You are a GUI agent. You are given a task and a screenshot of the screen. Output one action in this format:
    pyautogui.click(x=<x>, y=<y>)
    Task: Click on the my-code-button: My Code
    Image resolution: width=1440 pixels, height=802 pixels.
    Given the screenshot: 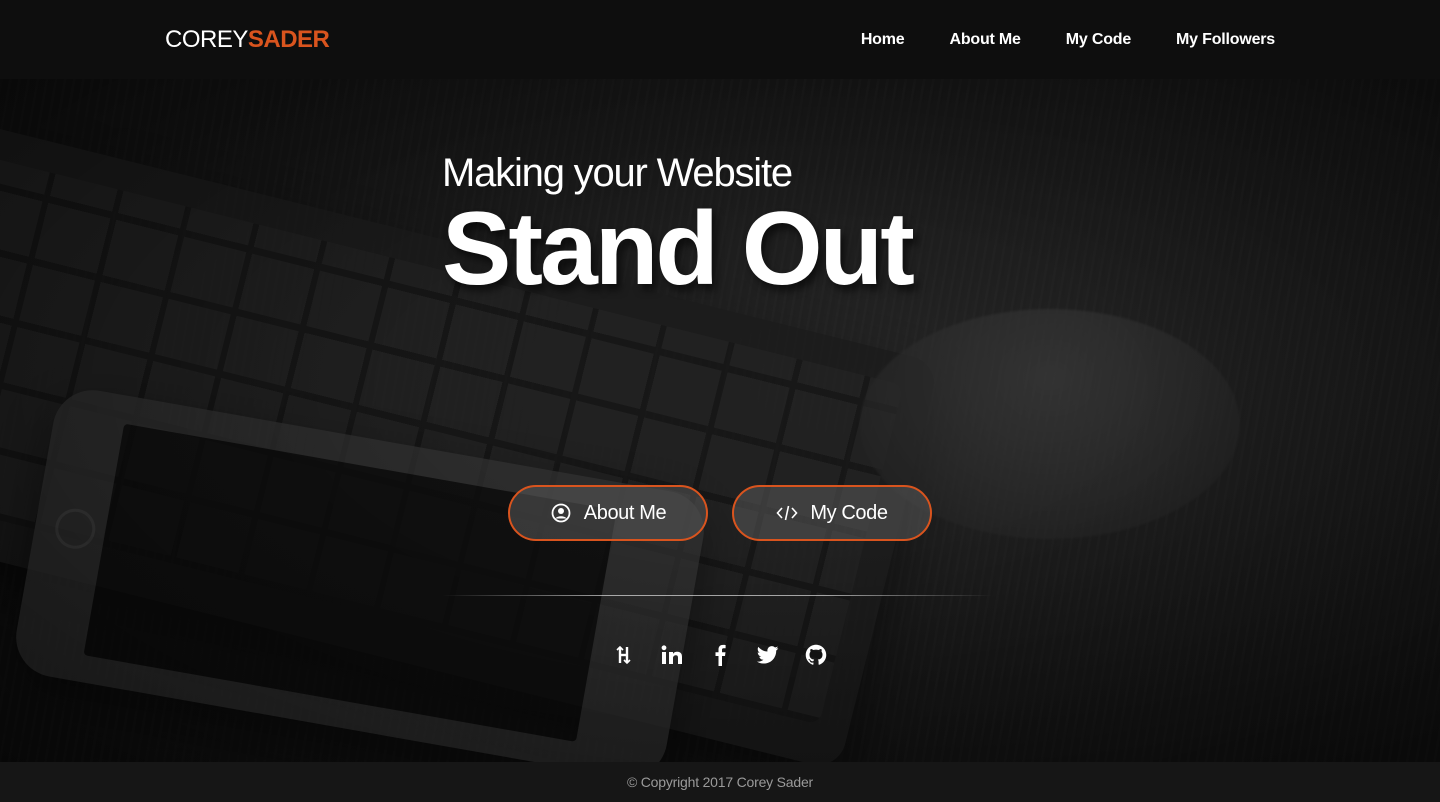 What is the action you would take?
    pyautogui.click(x=832, y=513)
    